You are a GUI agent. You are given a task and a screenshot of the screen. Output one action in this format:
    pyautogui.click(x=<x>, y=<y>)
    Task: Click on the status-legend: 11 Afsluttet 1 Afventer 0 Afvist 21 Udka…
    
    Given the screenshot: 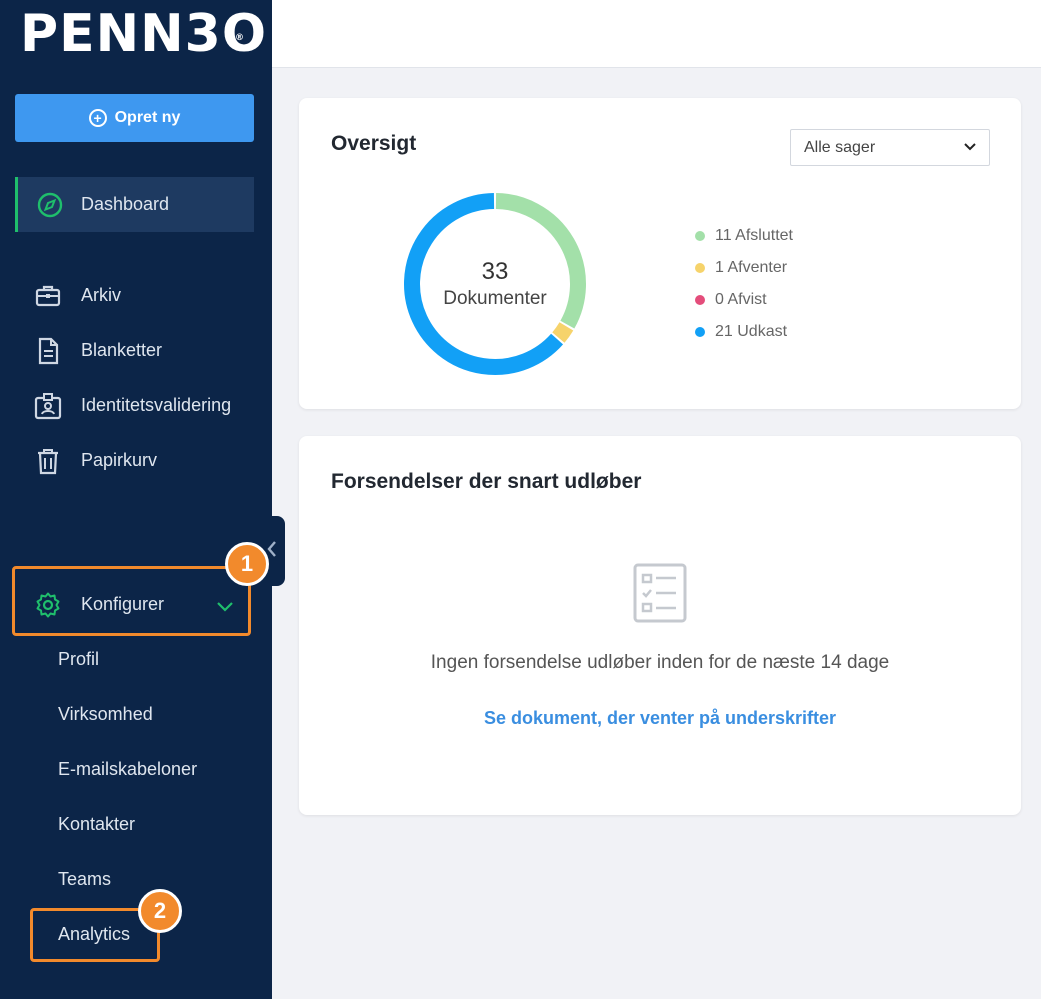 What is the action you would take?
    pyautogui.click(x=744, y=284)
    